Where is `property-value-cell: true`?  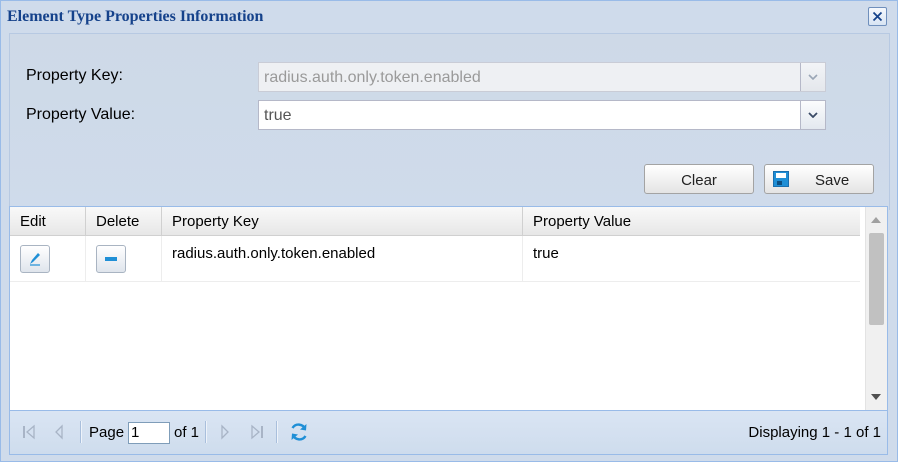 property-value-cell: true is located at coordinates (546, 253).